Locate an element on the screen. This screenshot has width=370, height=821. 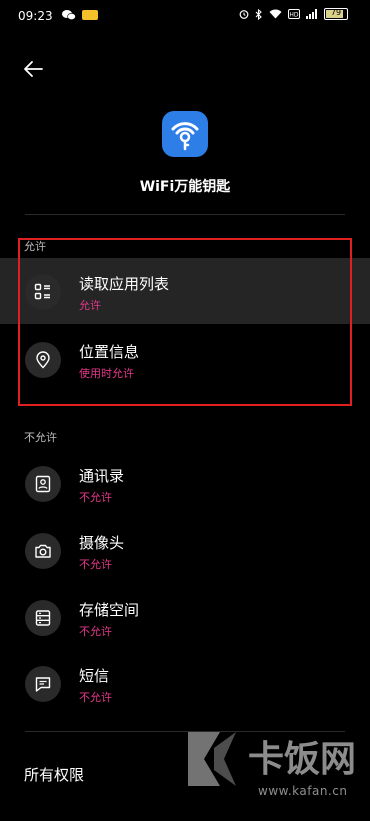
alarm-icon is located at coordinates (244, 14).